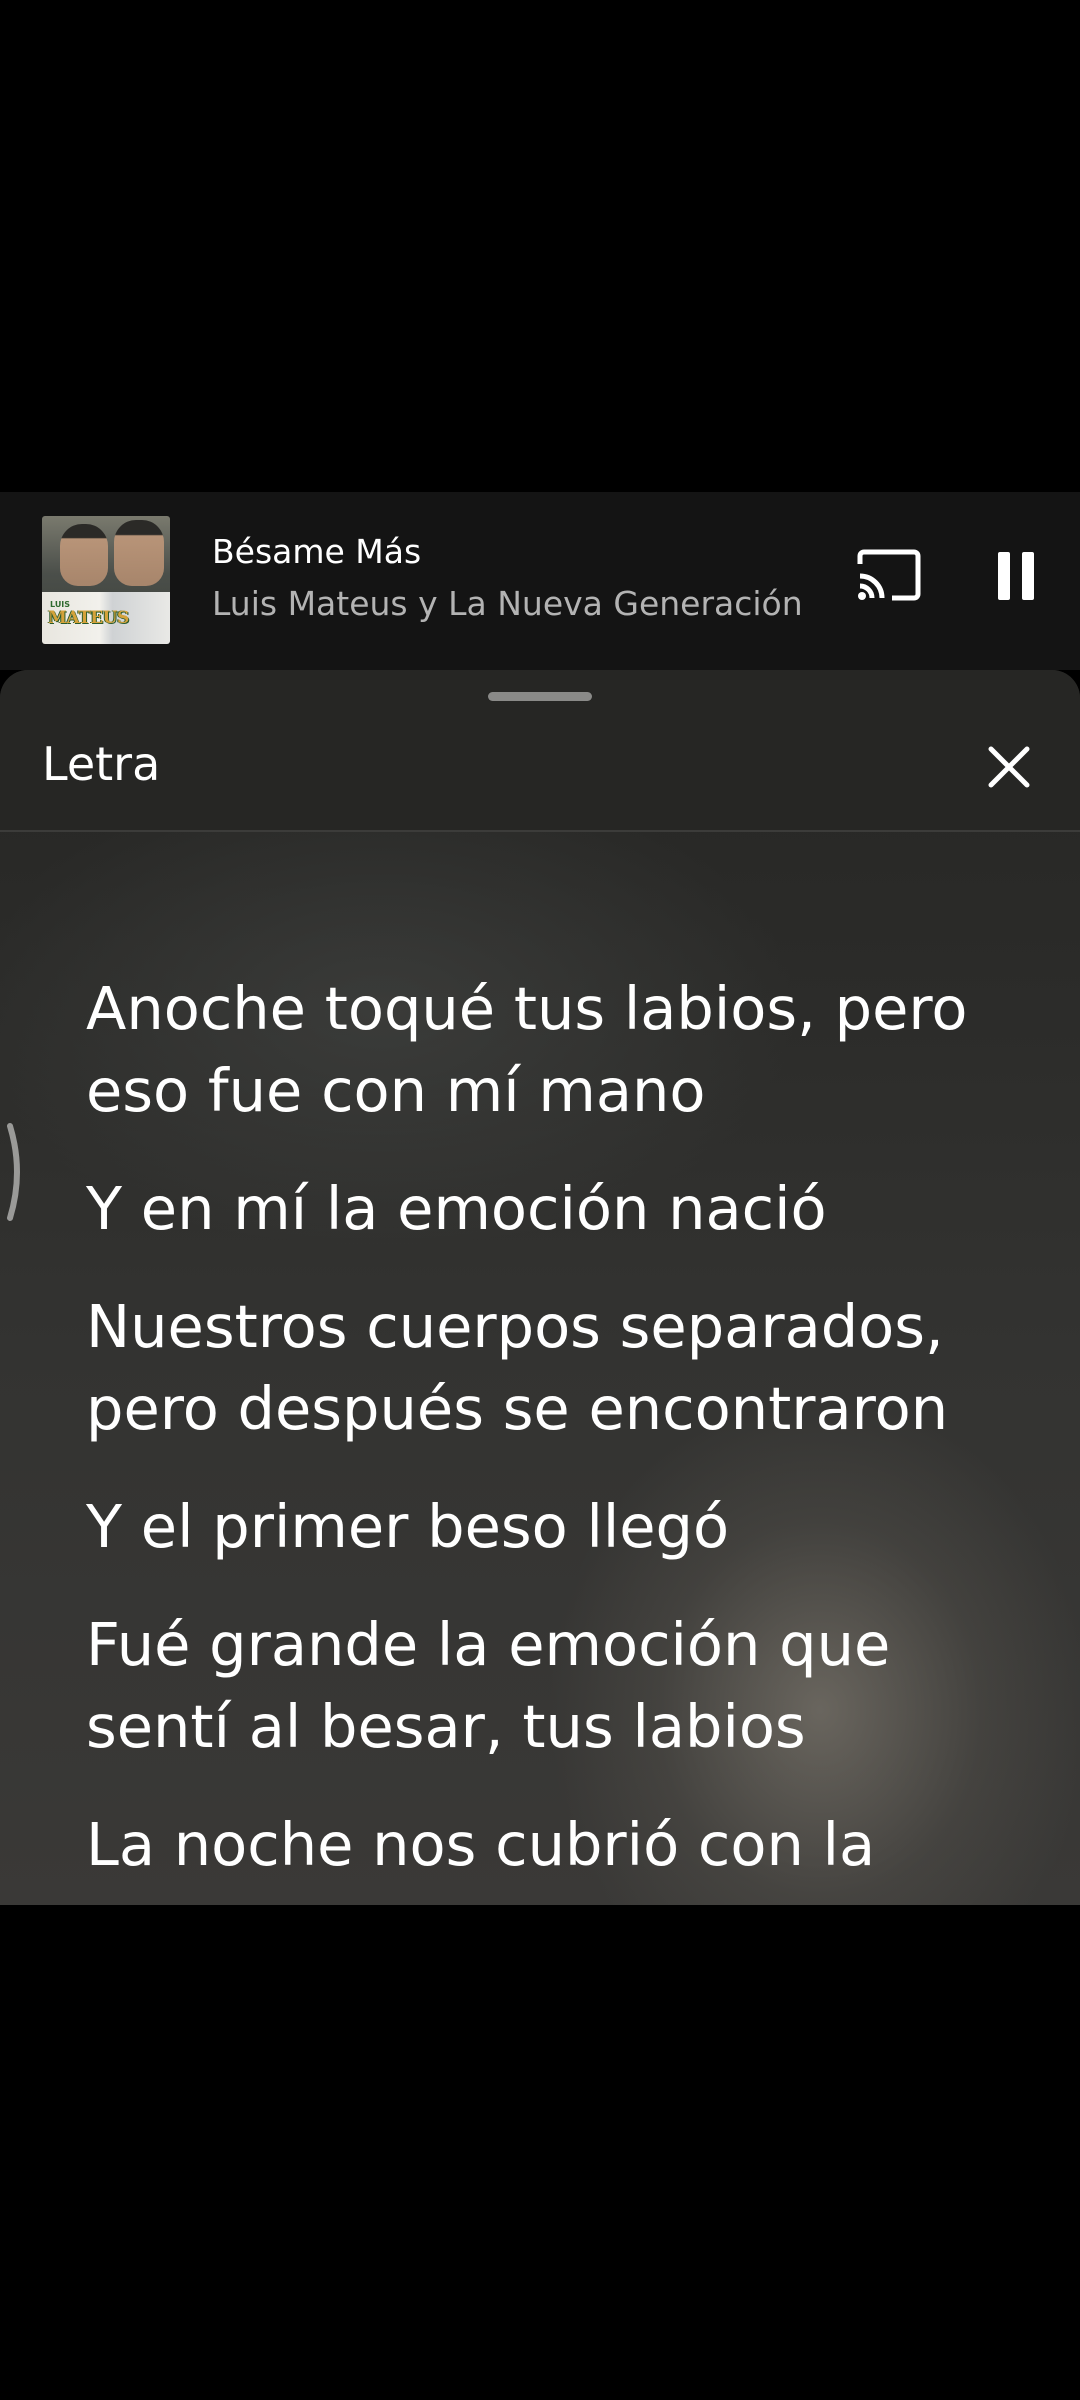 The height and width of the screenshot is (2400, 1080). Describe the element at coordinates (139, 553) in the screenshot. I see `album-art-figure-right` at that location.